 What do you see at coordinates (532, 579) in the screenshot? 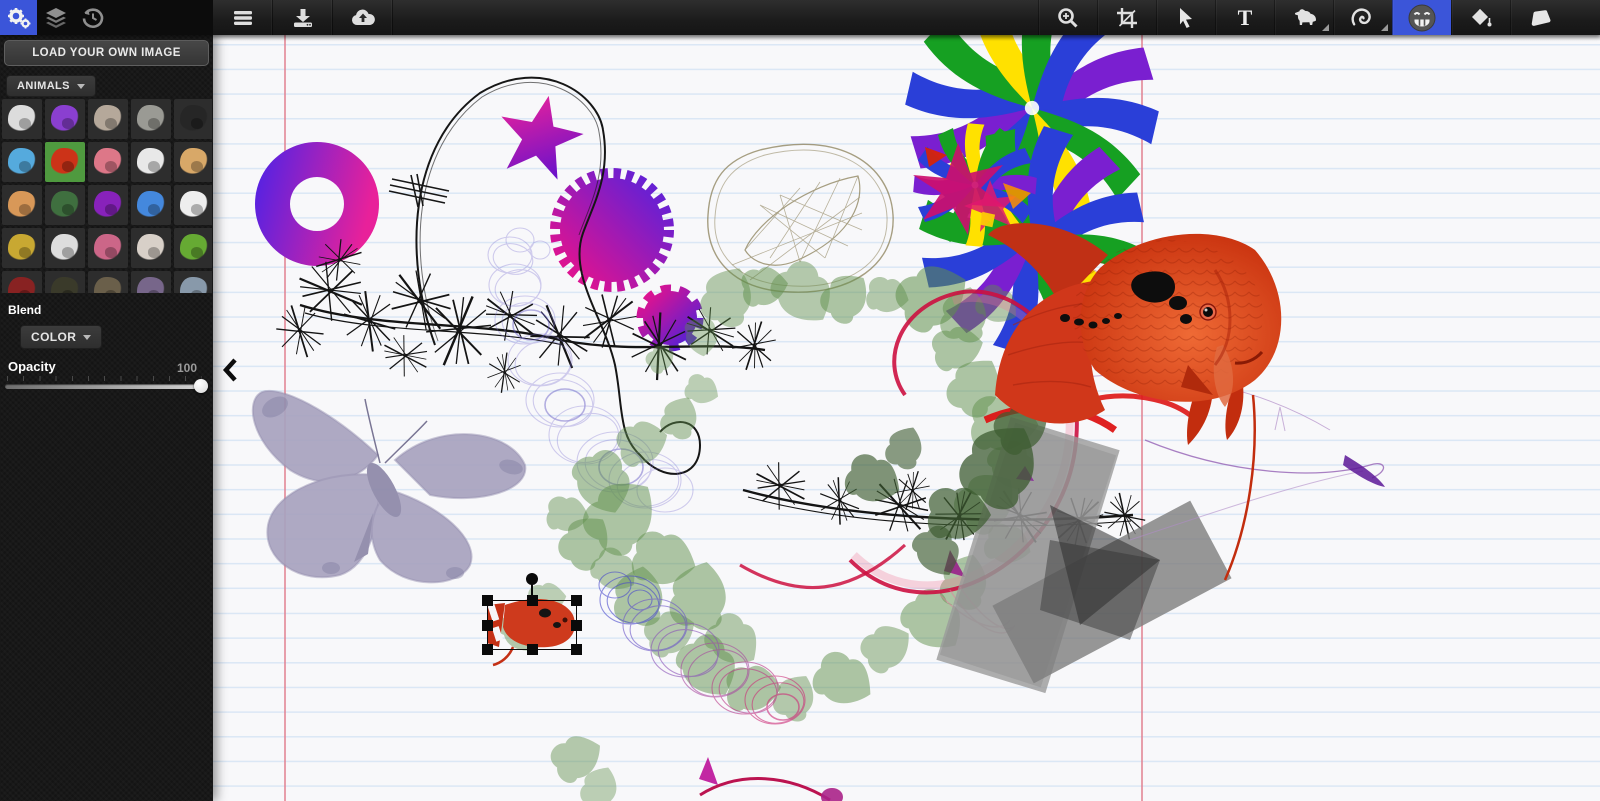
I see `rotation-handle` at bounding box center [532, 579].